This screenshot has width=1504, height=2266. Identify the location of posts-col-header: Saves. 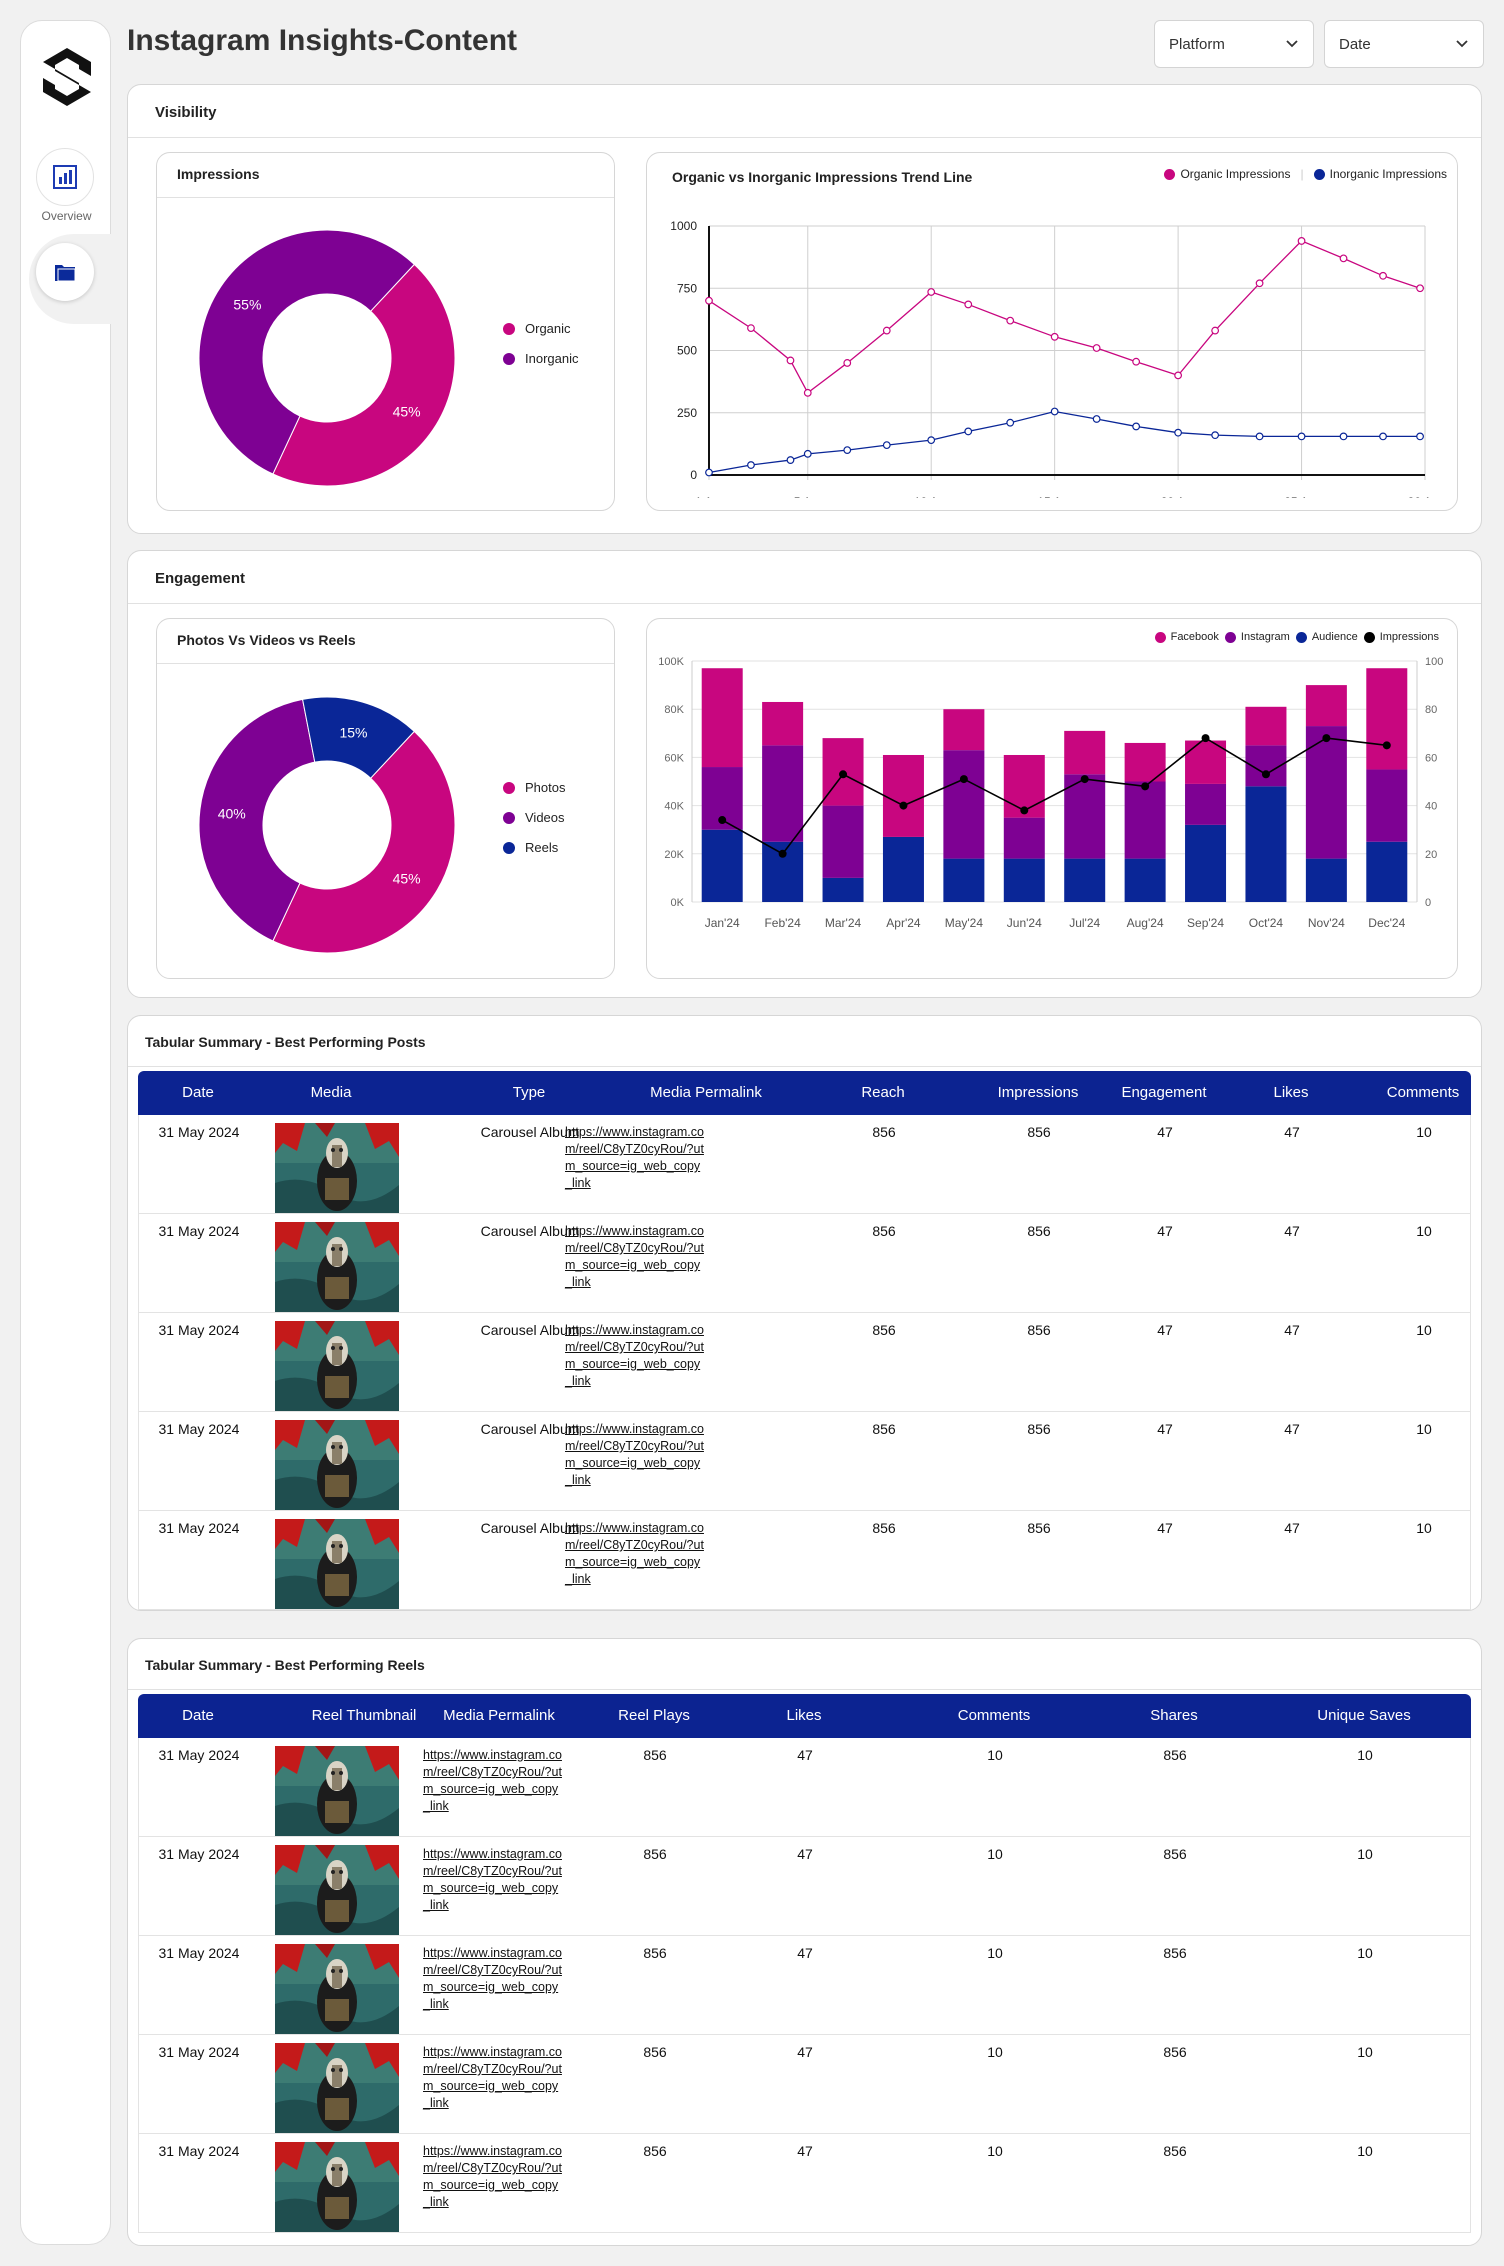
(1498, 1093).